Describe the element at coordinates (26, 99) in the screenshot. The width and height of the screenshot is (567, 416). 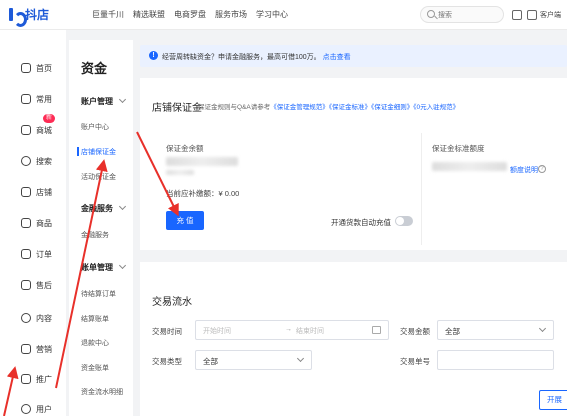
I see `star-icon` at that location.